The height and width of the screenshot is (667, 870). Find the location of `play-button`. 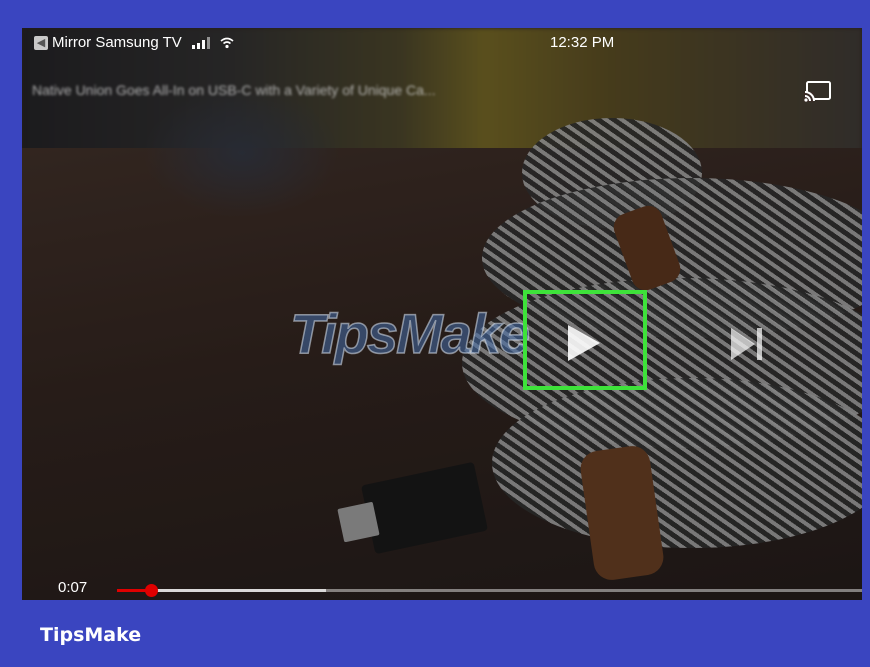

play-button is located at coordinates (584, 342).